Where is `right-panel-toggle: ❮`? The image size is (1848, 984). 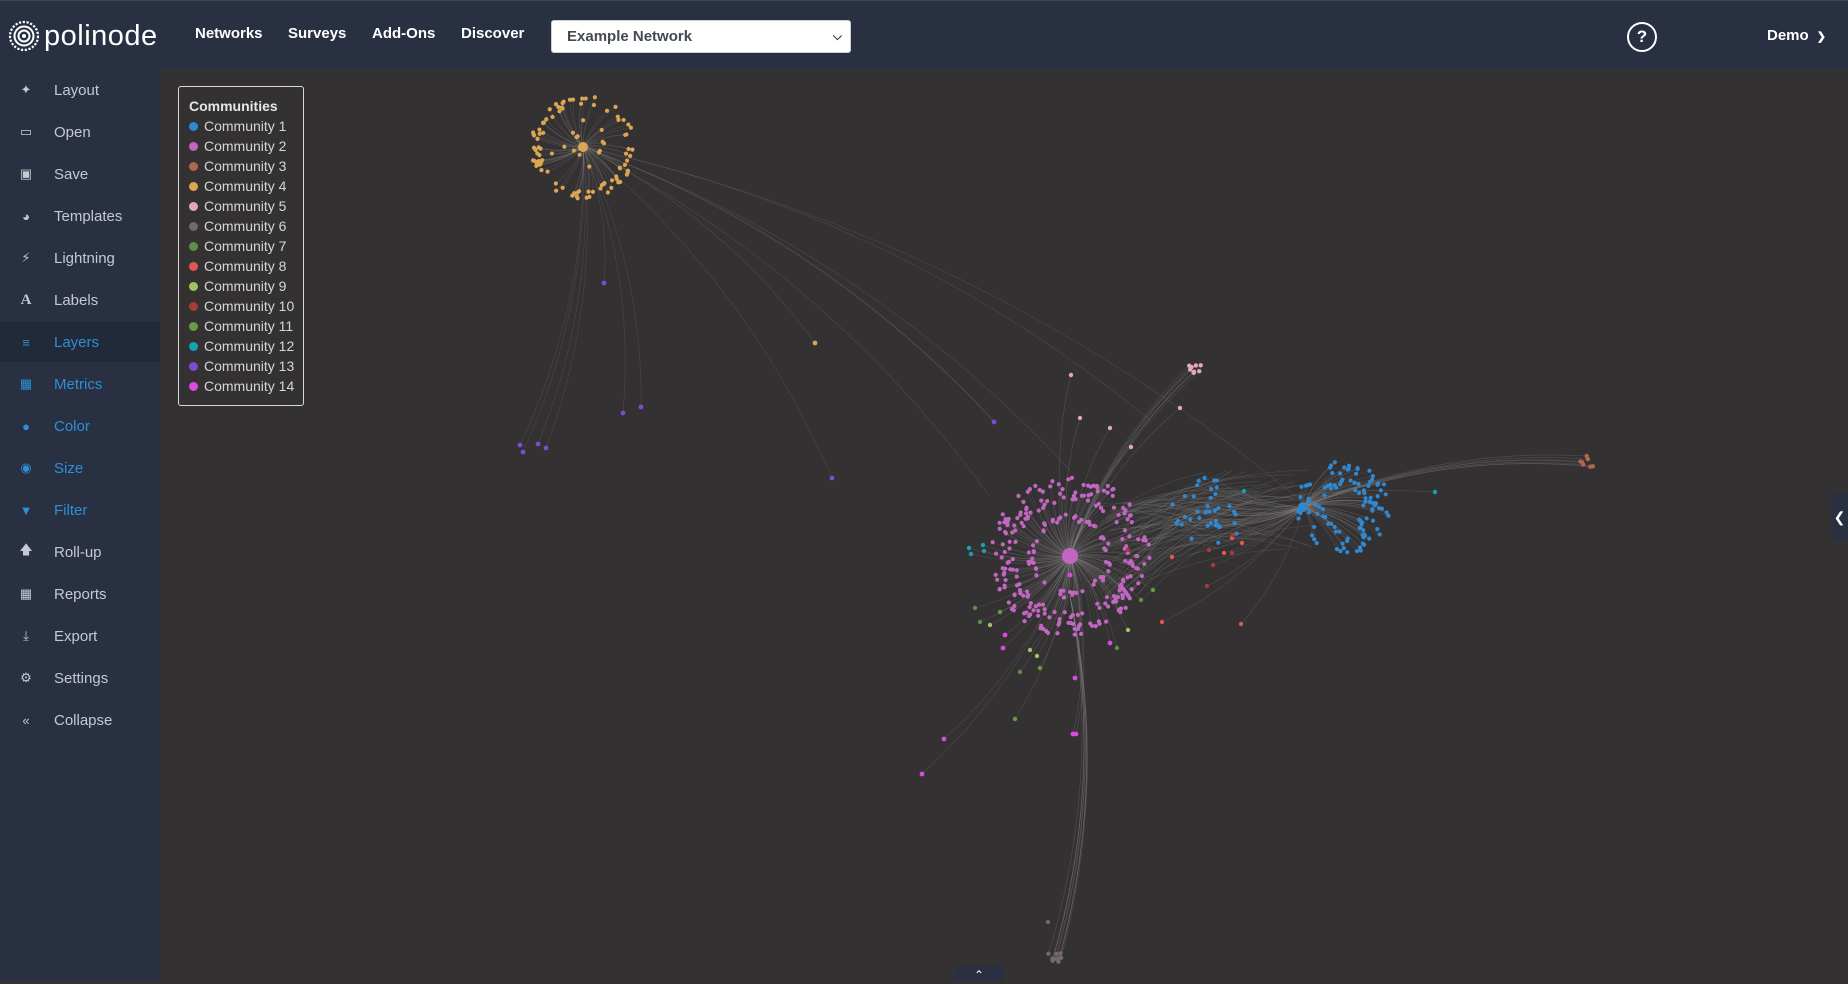
right-panel-toggle: ❮ is located at coordinates (1839, 517).